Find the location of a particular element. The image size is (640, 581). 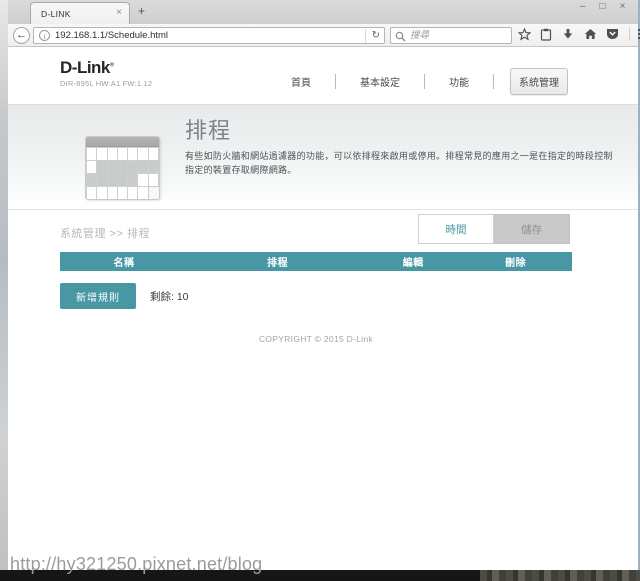

save-button: 儲存 is located at coordinates (532, 229).